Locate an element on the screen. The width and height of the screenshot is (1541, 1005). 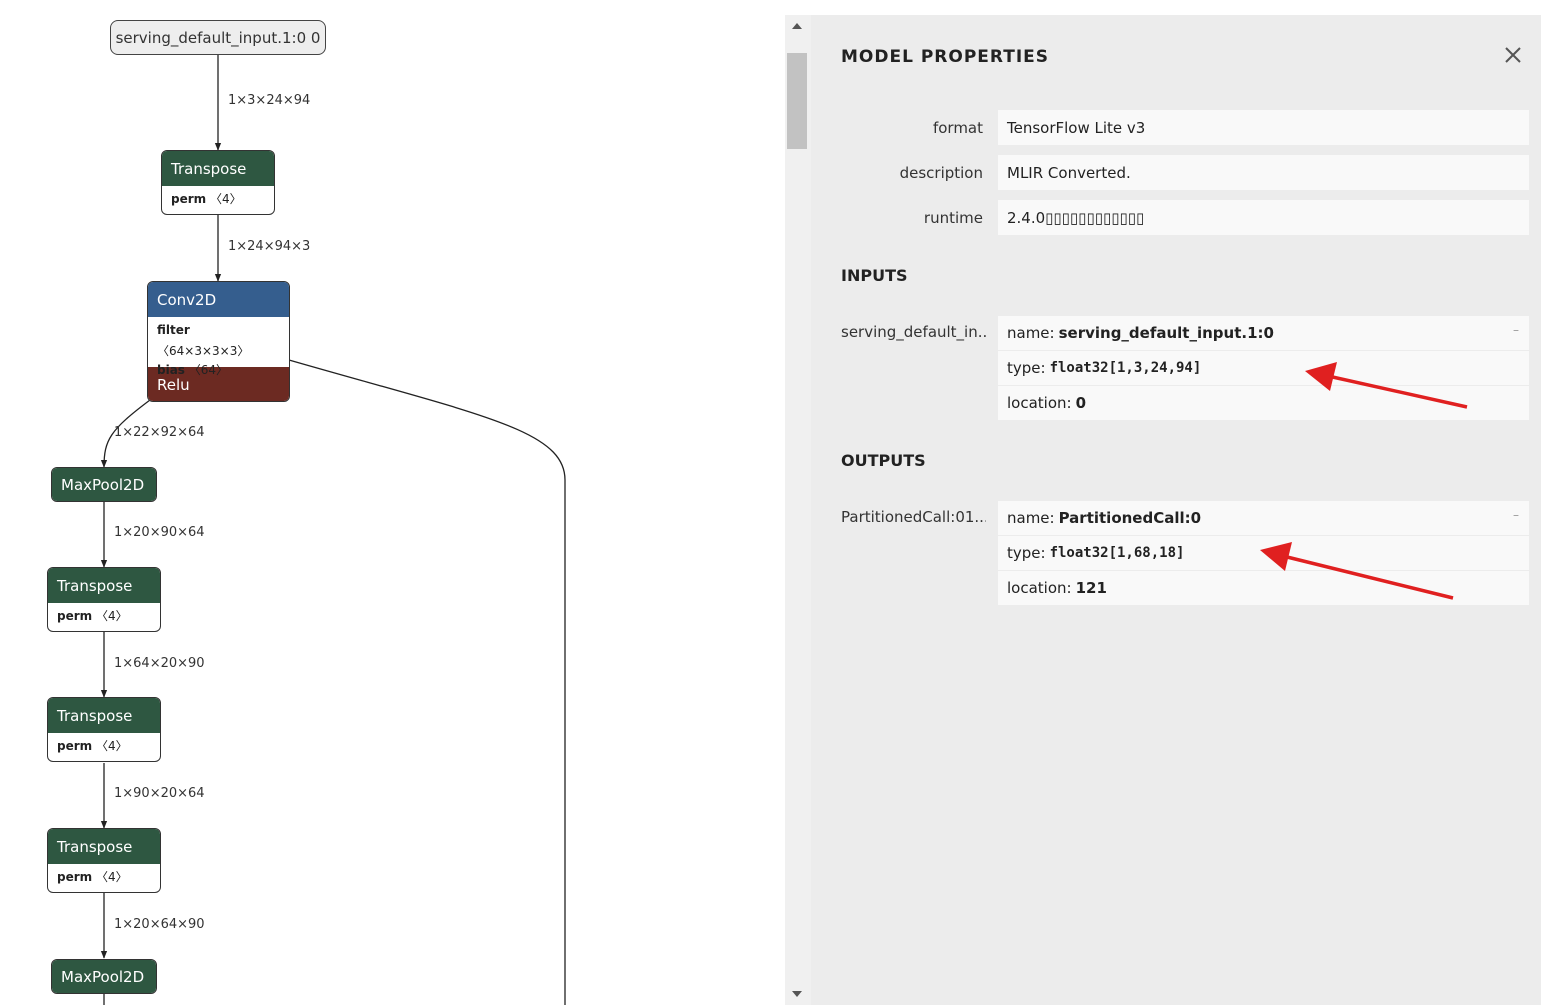
property-value-format: TensorFlow Lite v3 is located at coordinates (1263, 127).